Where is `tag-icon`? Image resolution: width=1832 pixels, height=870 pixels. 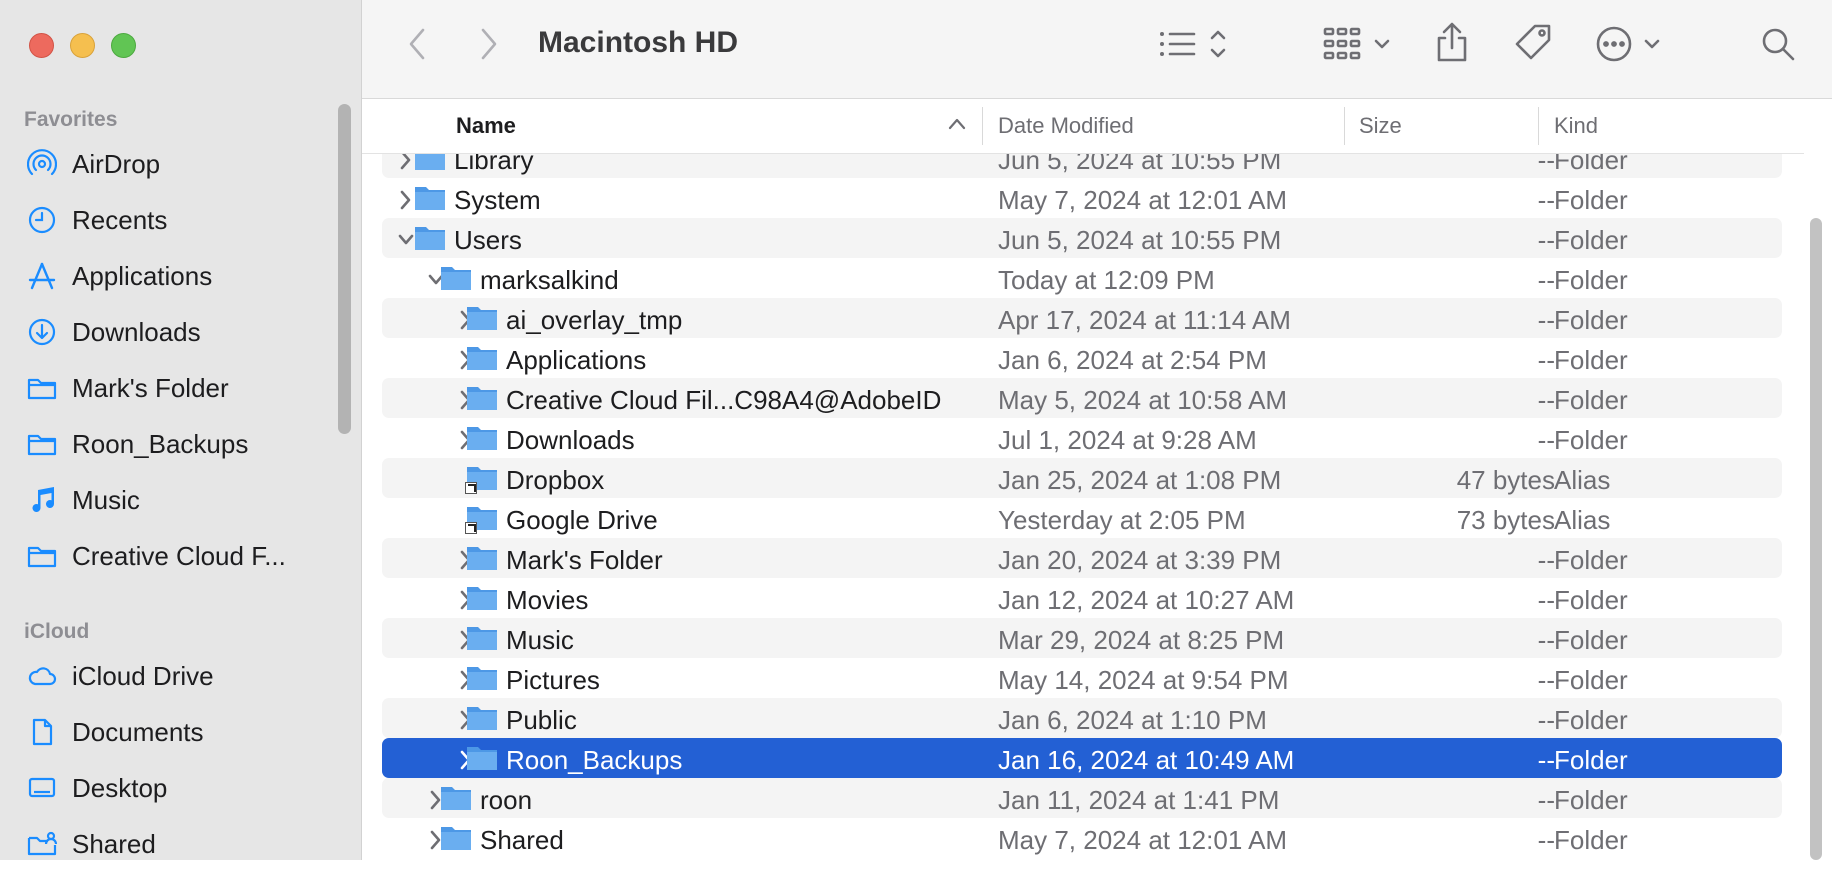 tag-icon is located at coordinates (1534, 45).